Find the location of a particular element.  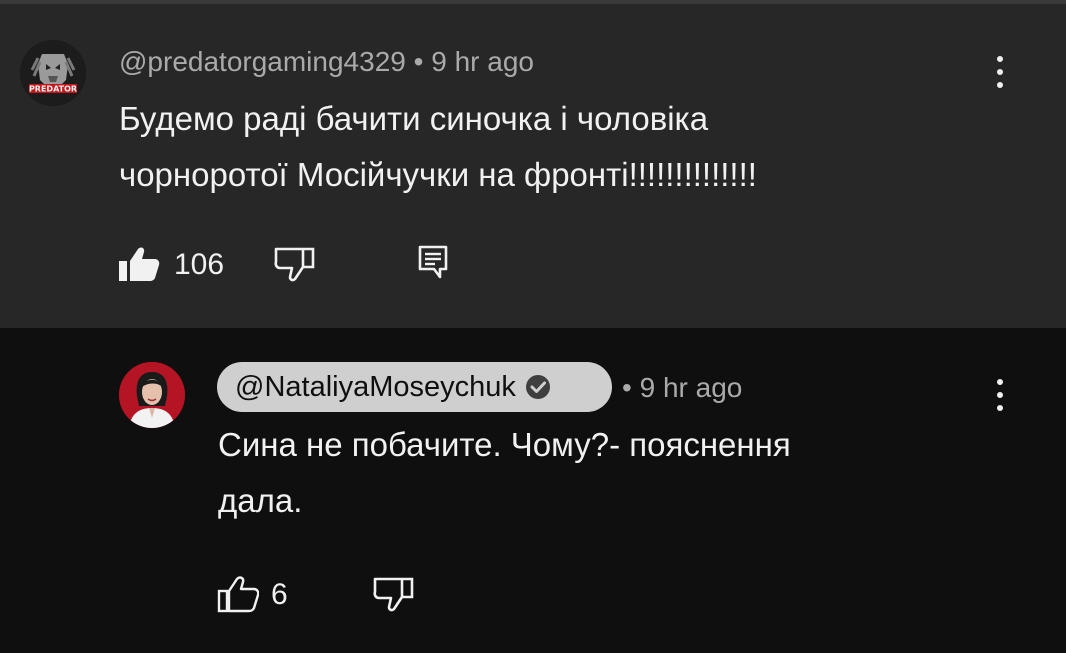

author-handle: @predatorgaming4329 is located at coordinates (262, 61).